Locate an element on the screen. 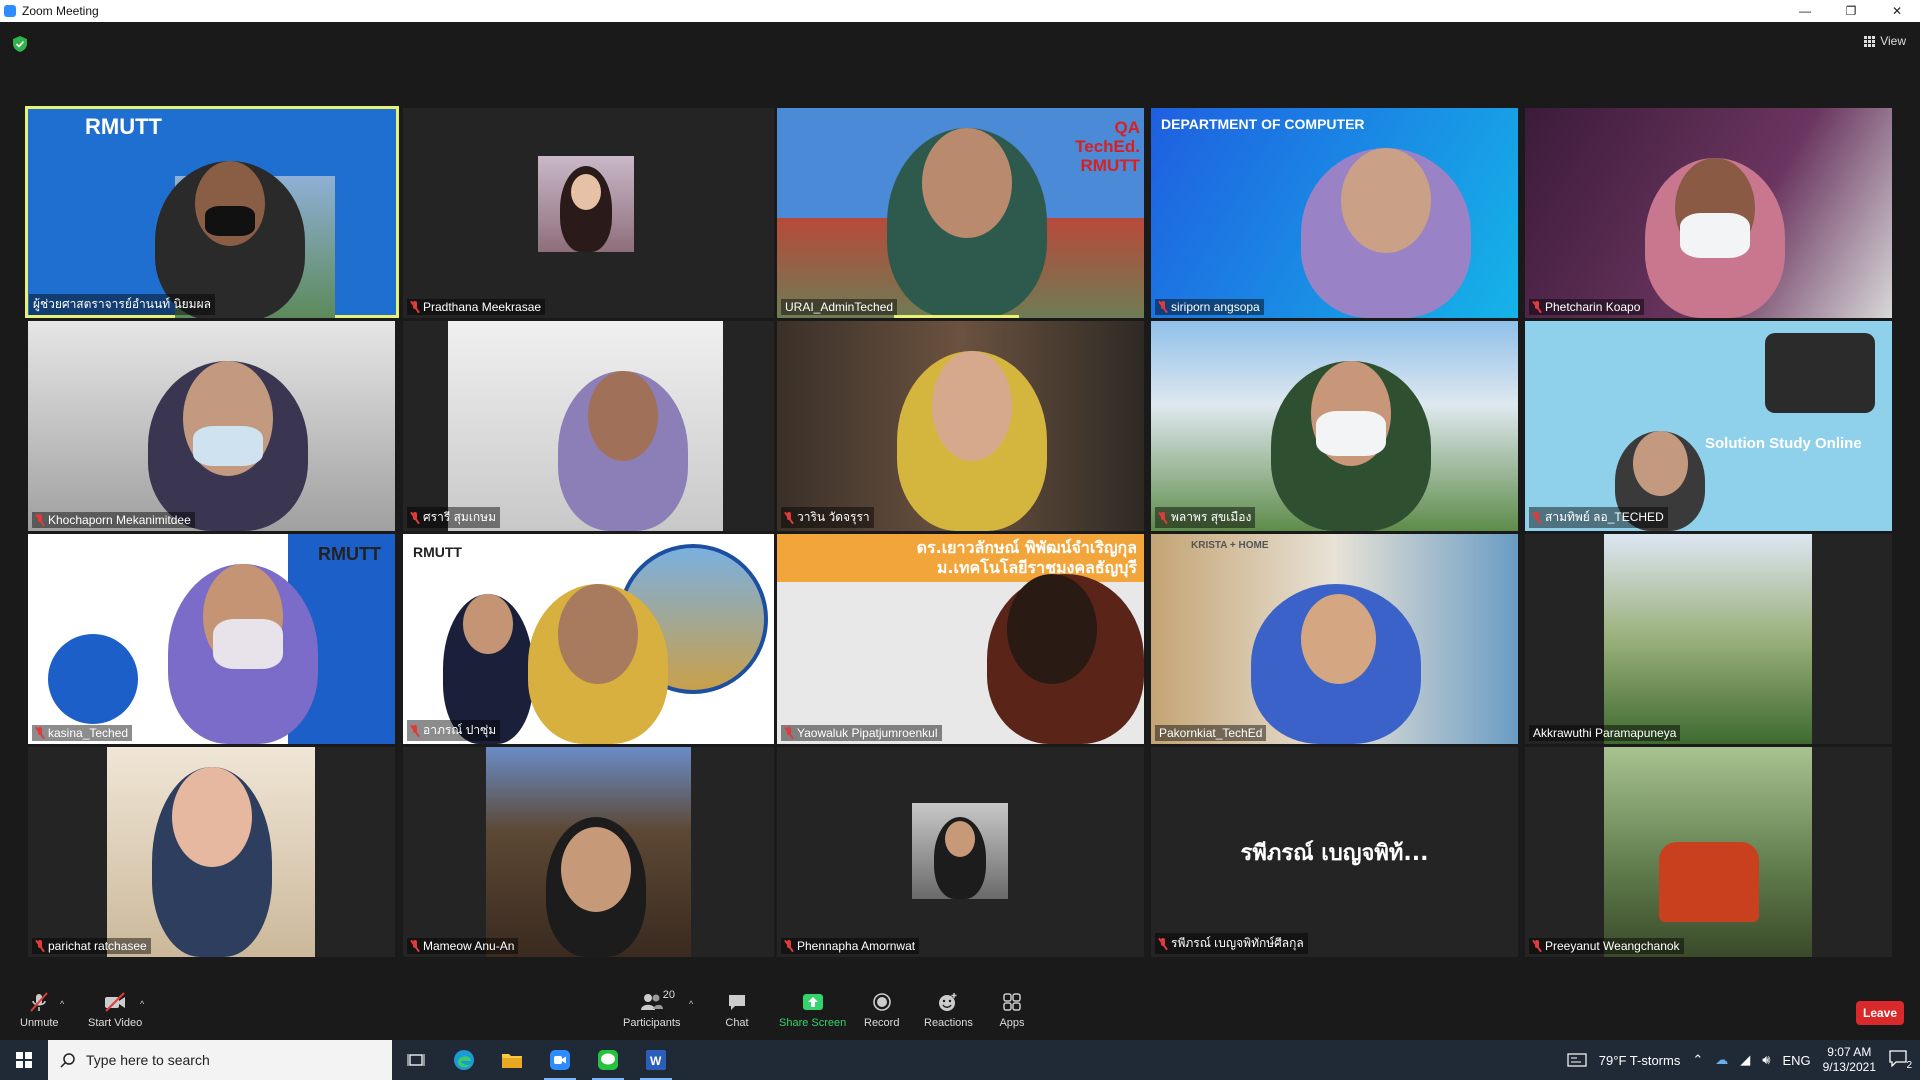 The image size is (1920, 1080). start-button is located at coordinates (24, 1060).